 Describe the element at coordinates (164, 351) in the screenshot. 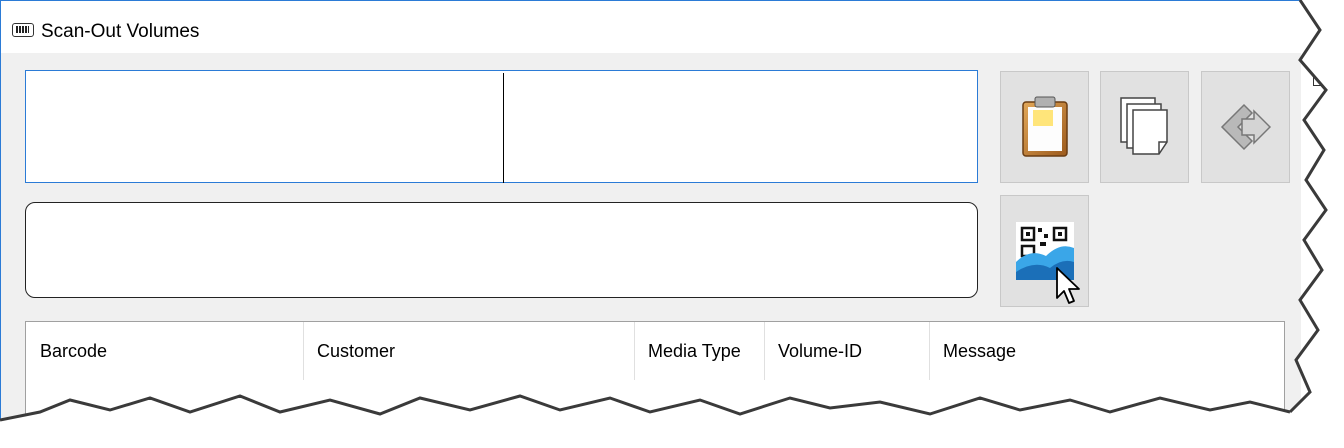

I see `column-header-barcode: Barcode` at that location.